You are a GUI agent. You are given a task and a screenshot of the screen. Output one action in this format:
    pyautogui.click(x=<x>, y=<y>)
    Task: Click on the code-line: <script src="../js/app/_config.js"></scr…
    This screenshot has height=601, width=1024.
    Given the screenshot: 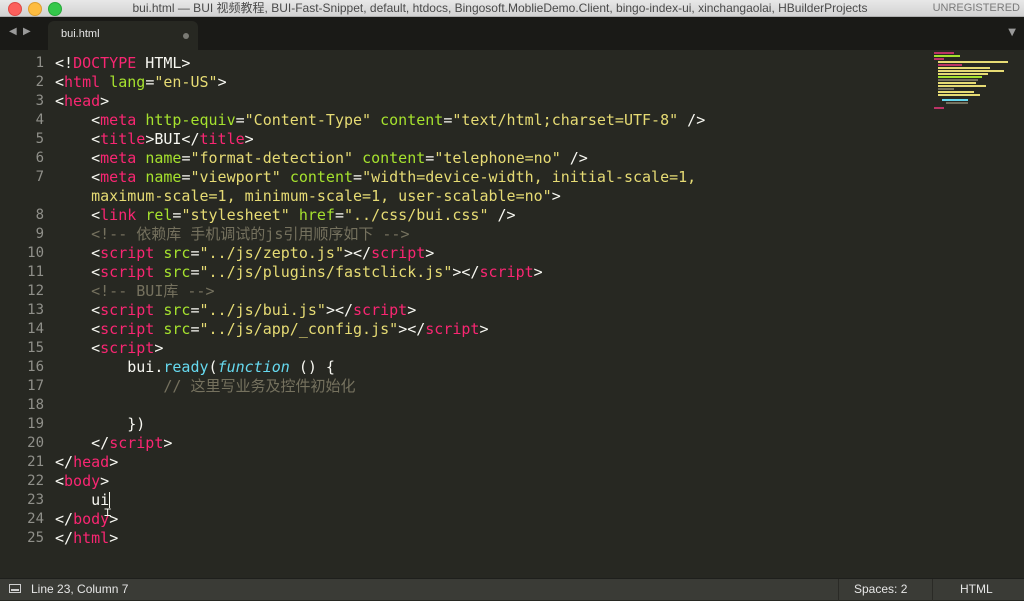 What is the action you would take?
    pyautogui.click(x=490, y=329)
    